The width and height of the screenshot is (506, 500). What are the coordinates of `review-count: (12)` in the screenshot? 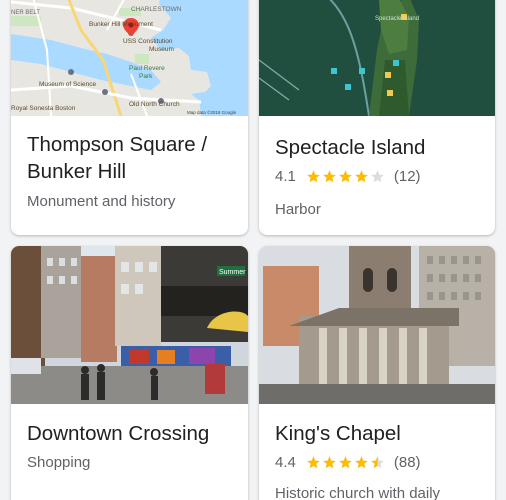 It's located at (407, 176).